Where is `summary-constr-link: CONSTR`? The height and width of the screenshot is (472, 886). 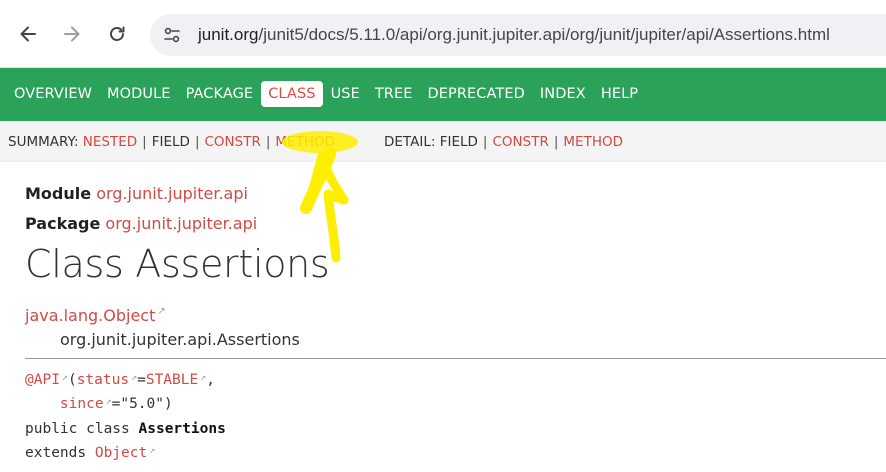 summary-constr-link: CONSTR is located at coordinates (233, 142).